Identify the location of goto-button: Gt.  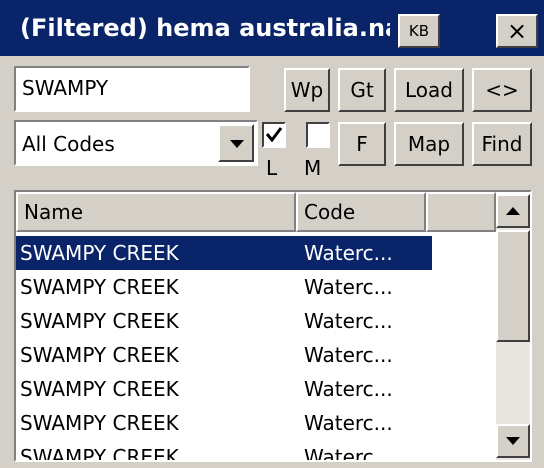
(362, 90).